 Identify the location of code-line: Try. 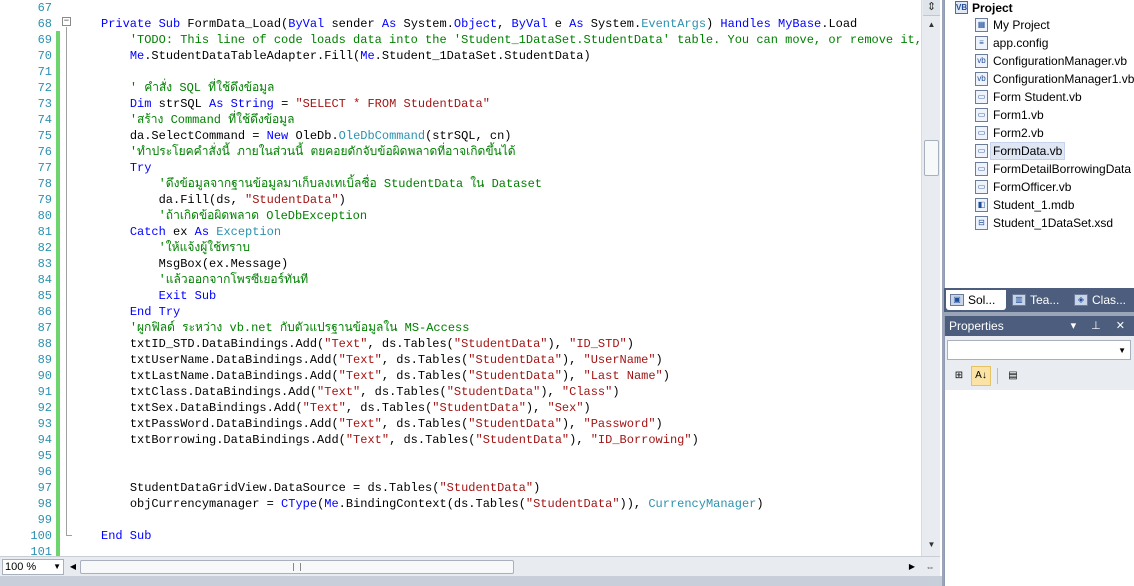
(126, 168).